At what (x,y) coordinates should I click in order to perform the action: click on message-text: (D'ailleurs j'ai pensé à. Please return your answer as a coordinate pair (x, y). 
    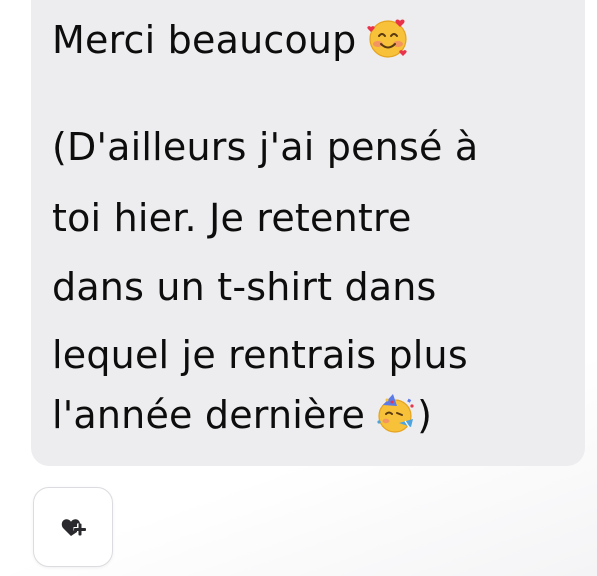
    Looking at the image, I should click on (265, 147).